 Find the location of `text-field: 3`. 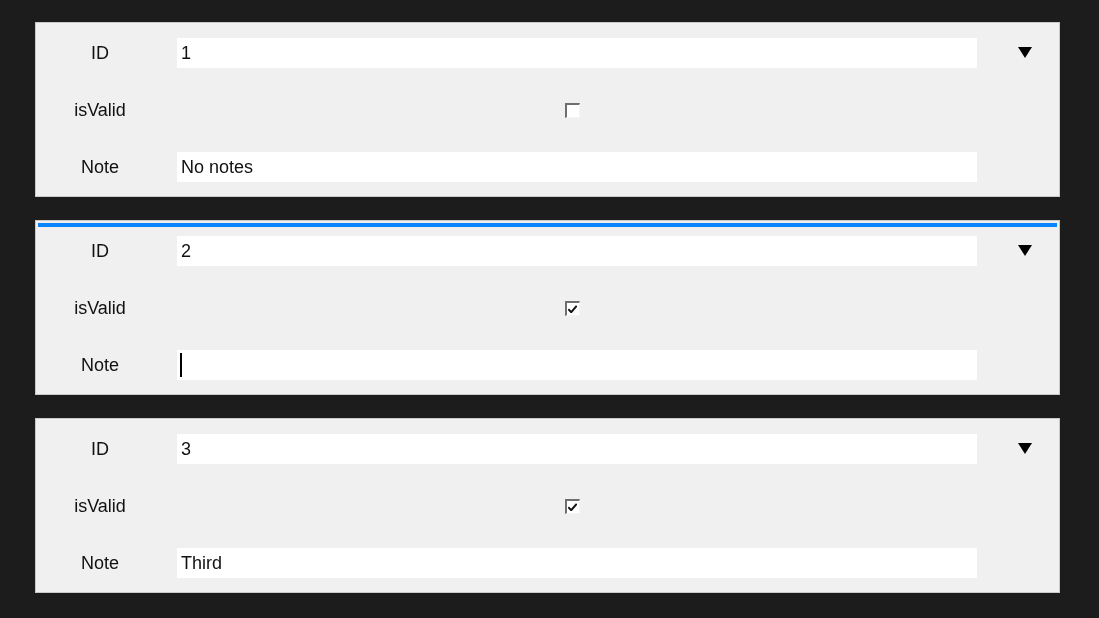

text-field: 3 is located at coordinates (577, 449).